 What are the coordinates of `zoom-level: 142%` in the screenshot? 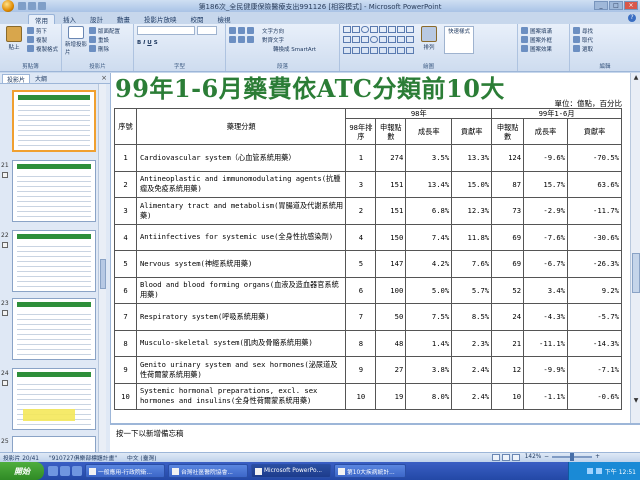 It's located at (533, 457).